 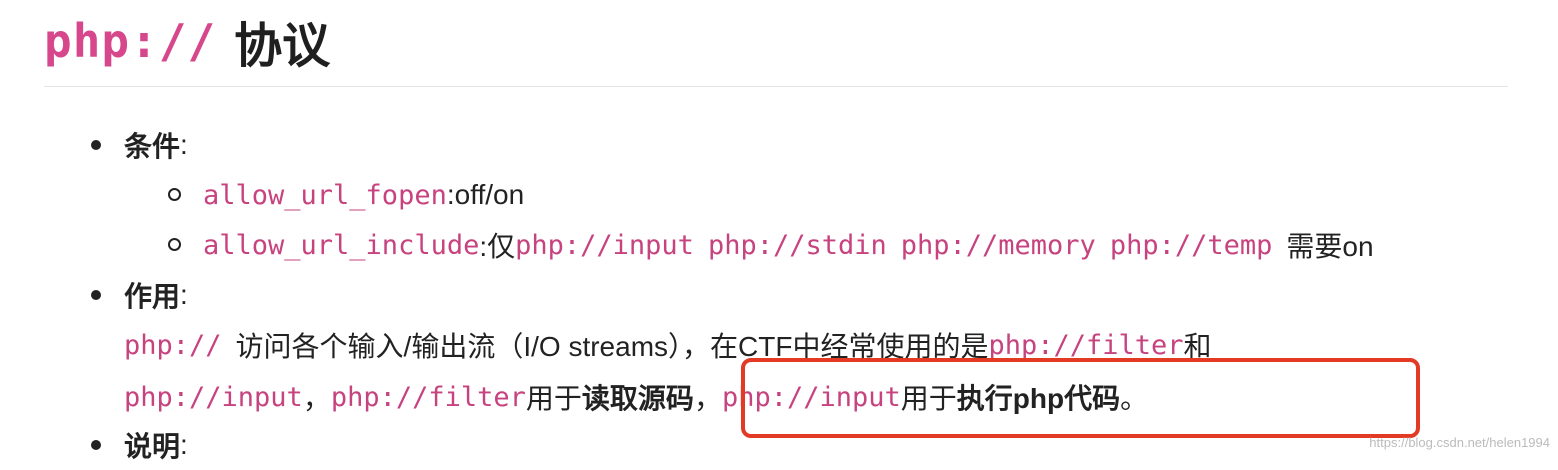 What do you see at coordinates (637, 398) in the screenshot?
I see `usage-bold-read-source: 读取源码` at bounding box center [637, 398].